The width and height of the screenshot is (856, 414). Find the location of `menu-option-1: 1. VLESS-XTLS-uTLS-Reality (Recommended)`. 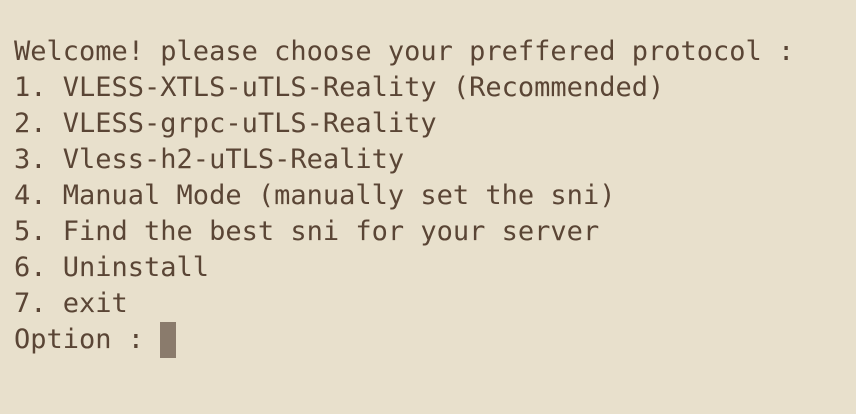

menu-option-1: 1. VLESS-XTLS-uTLS-Reality (Recommended) is located at coordinates (339, 87).